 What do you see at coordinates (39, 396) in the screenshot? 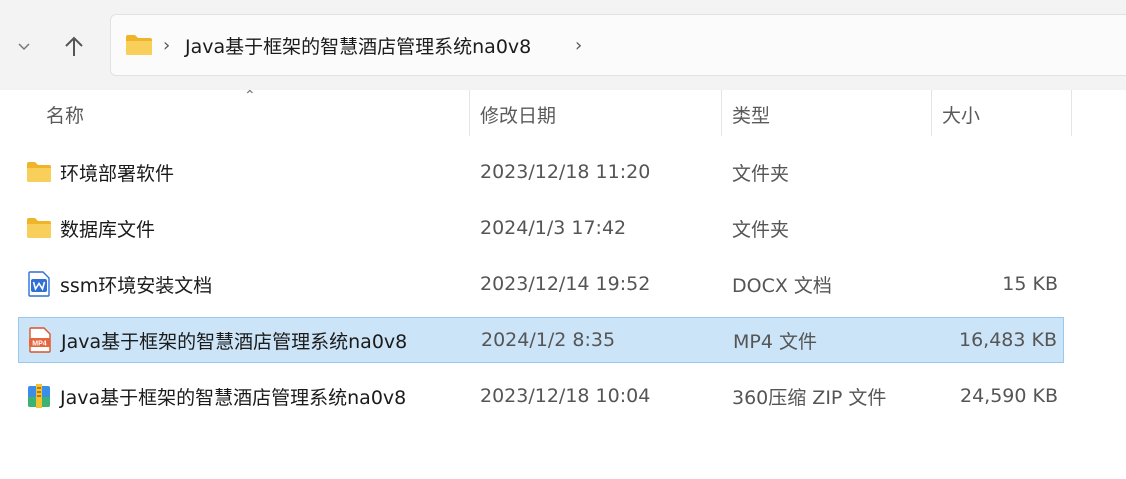
I see `zip-archive-icon` at bounding box center [39, 396].